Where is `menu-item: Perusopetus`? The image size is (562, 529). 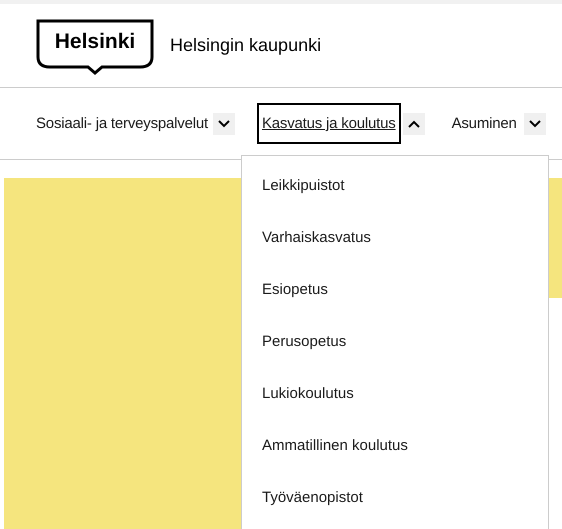 menu-item: Perusopetus is located at coordinates (395, 342).